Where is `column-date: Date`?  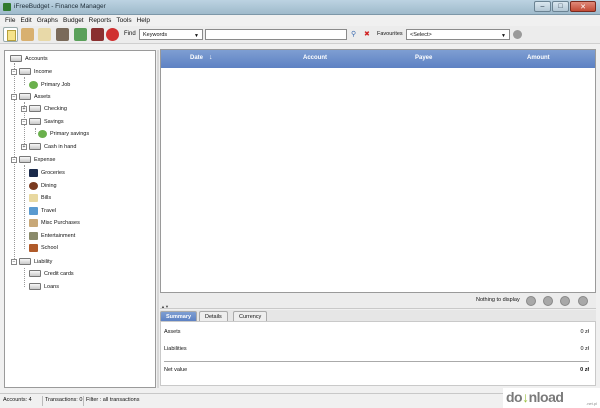
column-date: Date is located at coordinates (196, 58).